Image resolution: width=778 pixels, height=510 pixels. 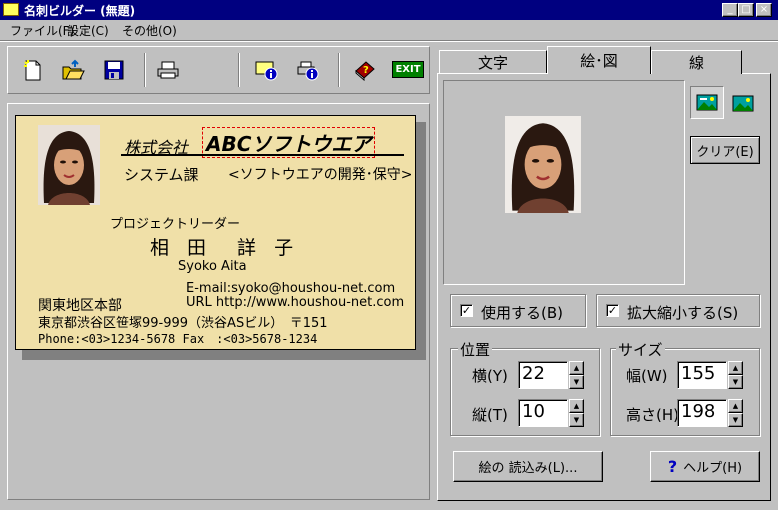 I want to click on card-url: URL http://www.houshou-net.com, so click(x=295, y=302).